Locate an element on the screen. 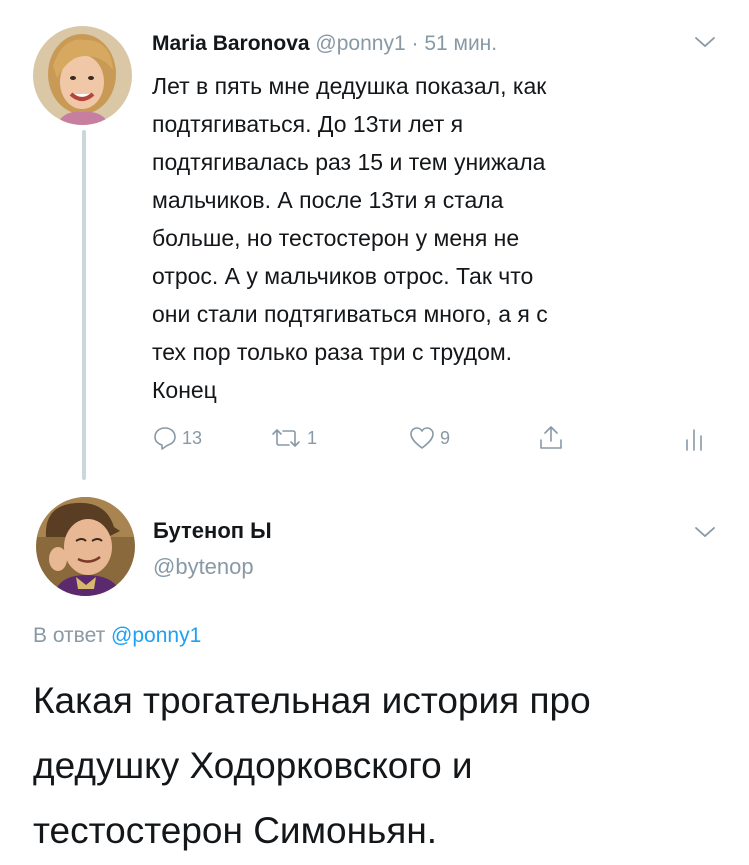 This screenshot has width=749, height=865. tweet-text-line: Какая трогательная история про is located at coordinates (312, 700).